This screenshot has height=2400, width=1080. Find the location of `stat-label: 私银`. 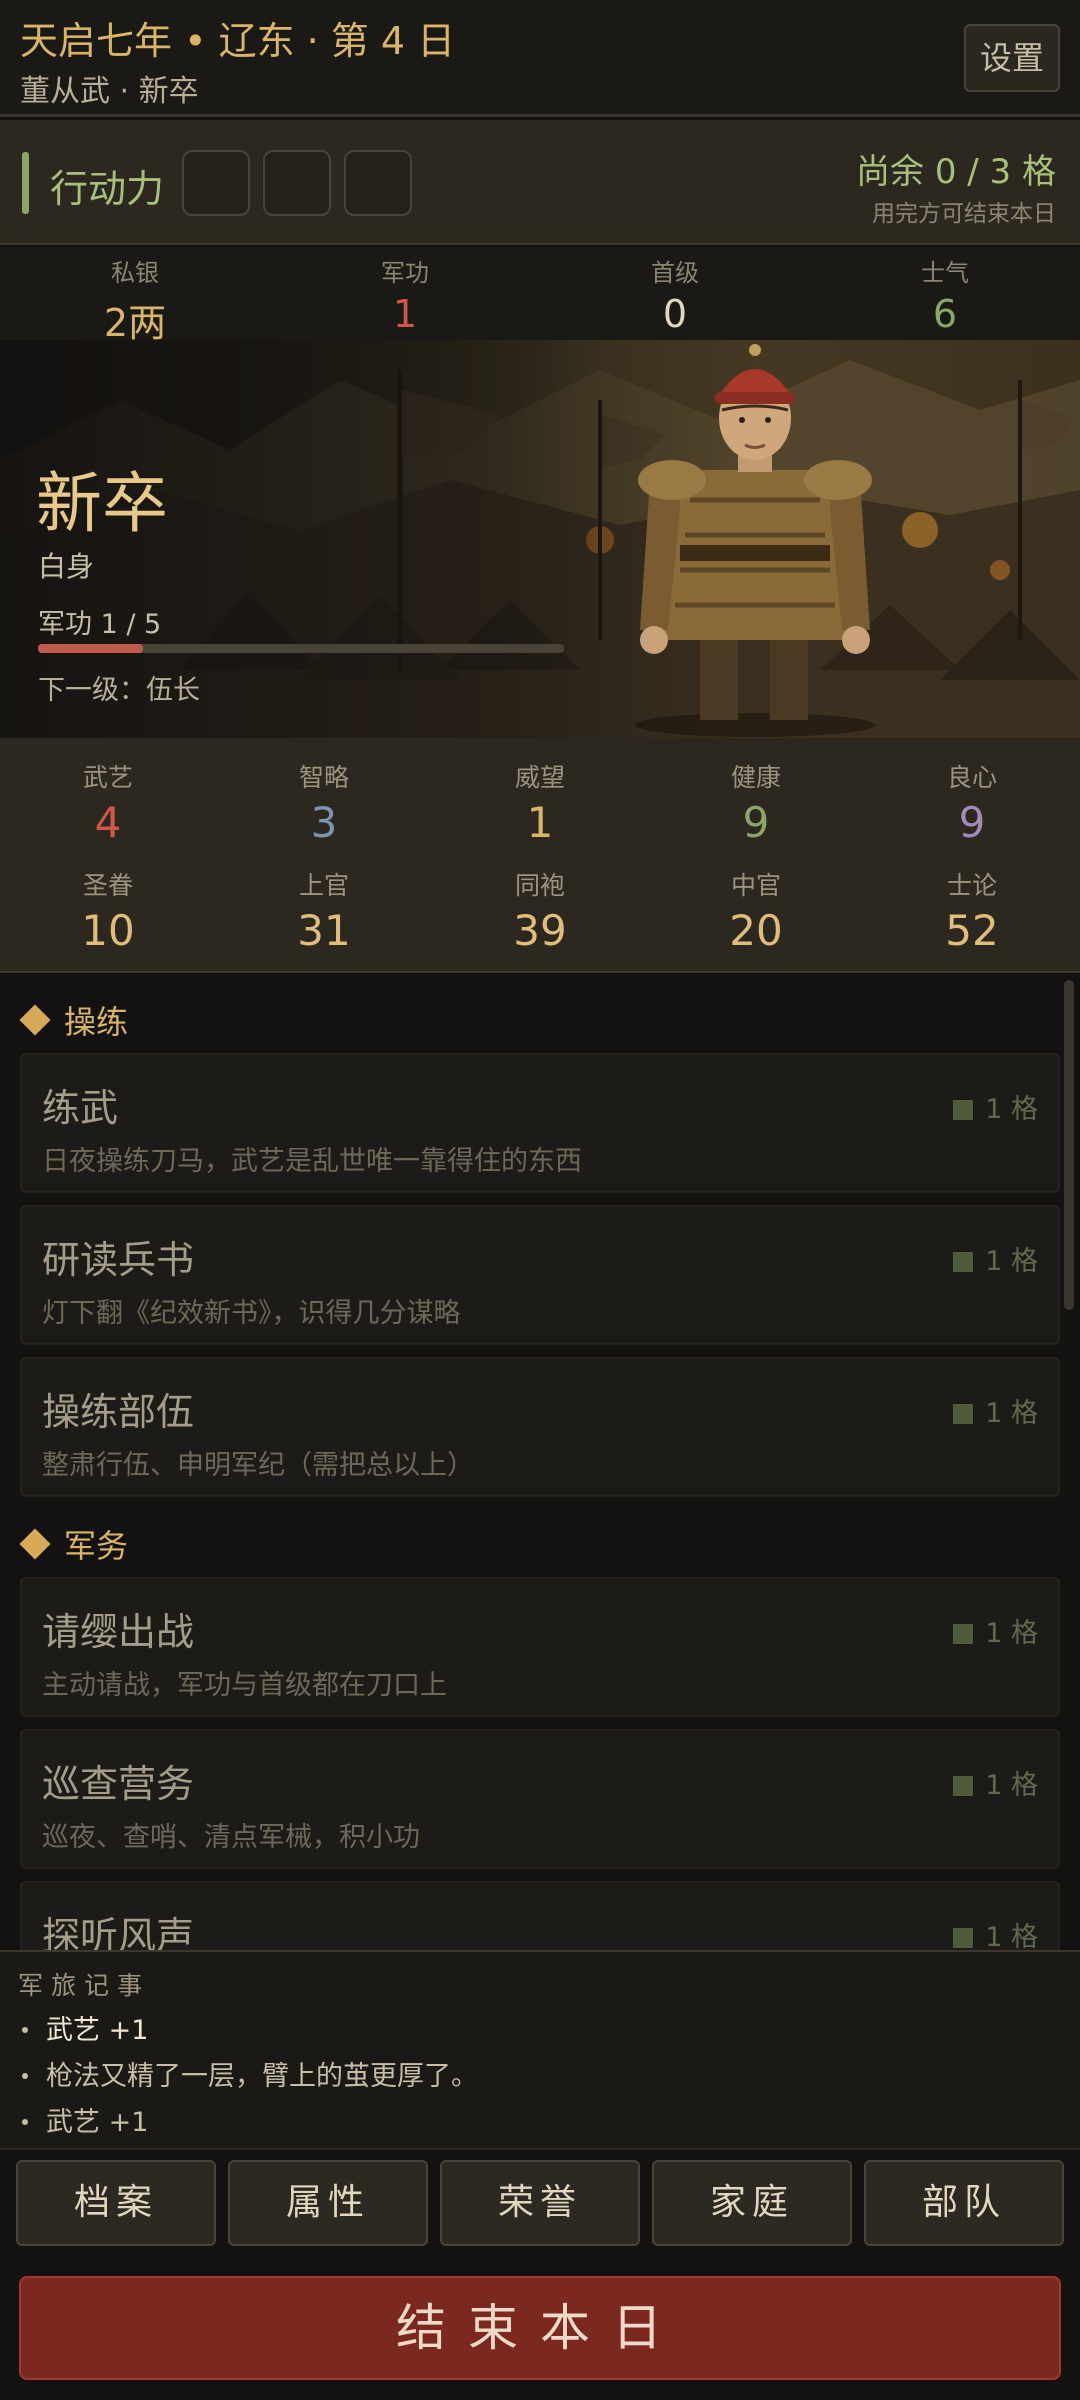

stat-label: 私银 is located at coordinates (135, 273).